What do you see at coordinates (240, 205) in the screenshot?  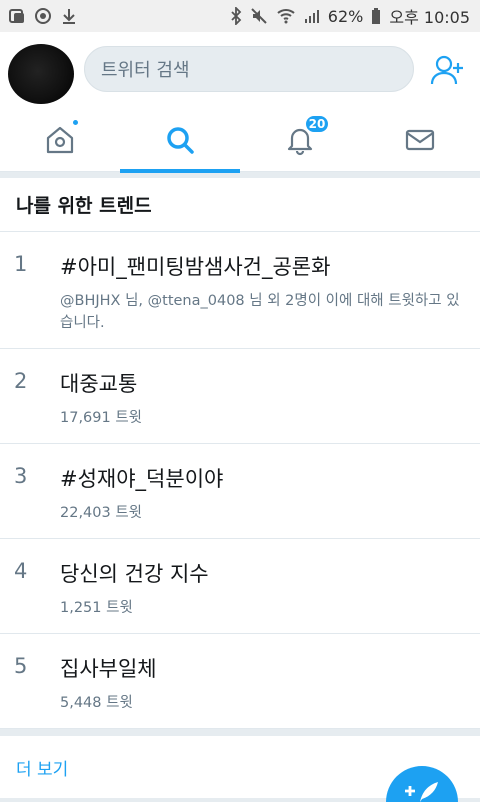 I see `section-title: 나를 위한 트렌드` at bounding box center [240, 205].